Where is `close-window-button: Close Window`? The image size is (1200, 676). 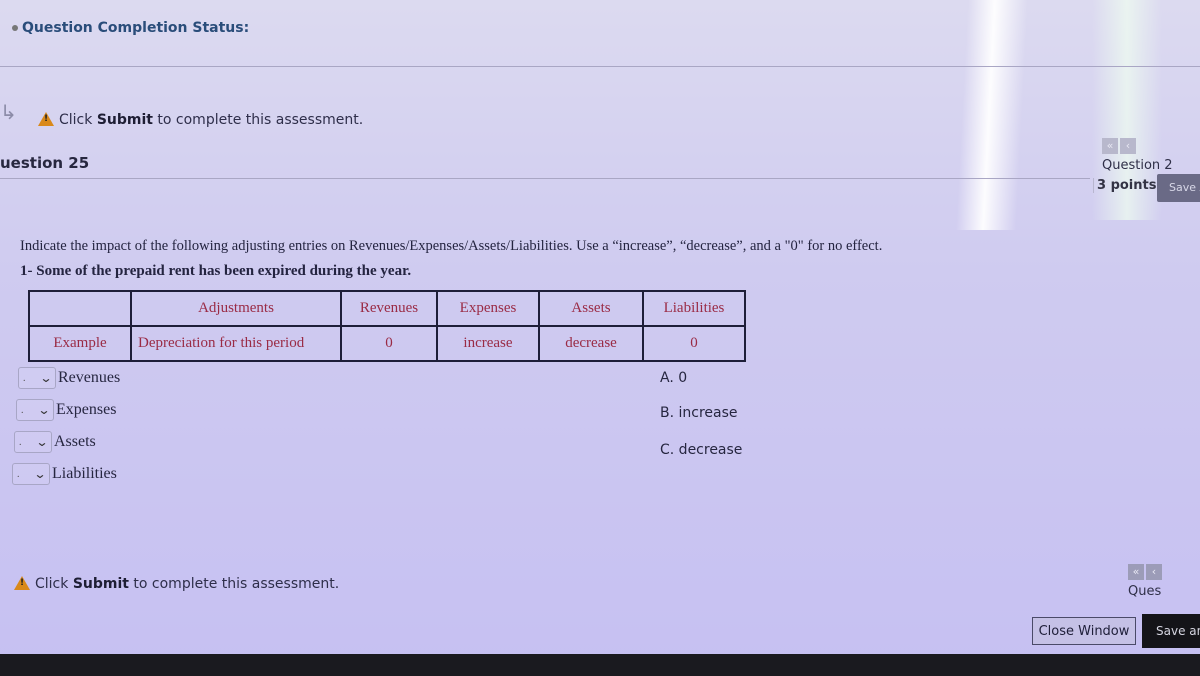
close-window-button: Close Window is located at coordinates (1084, 631).